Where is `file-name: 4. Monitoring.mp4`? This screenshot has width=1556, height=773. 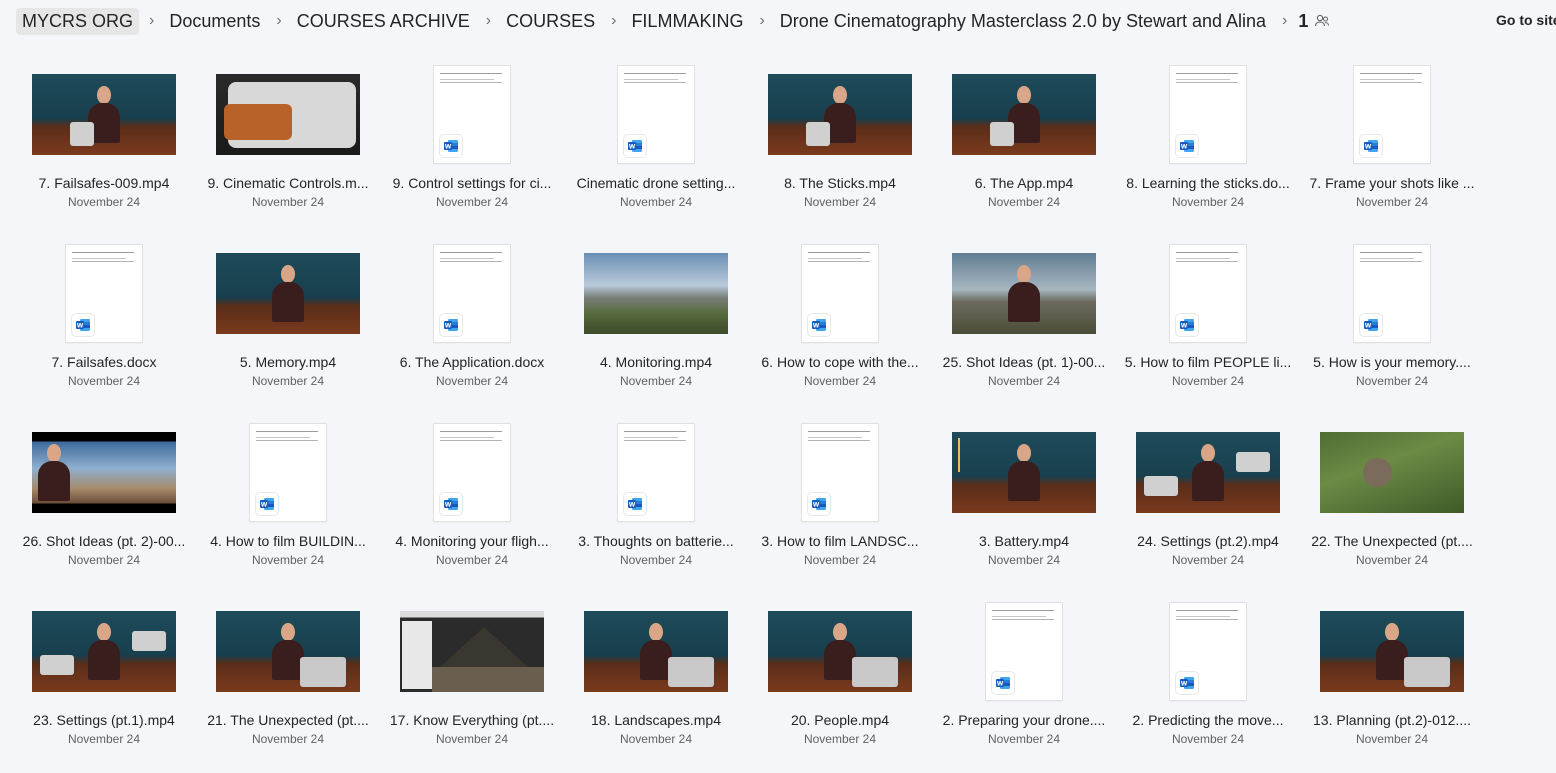 file-name: 4. Monitoring.mp4 is located at coordinates (656, 362).